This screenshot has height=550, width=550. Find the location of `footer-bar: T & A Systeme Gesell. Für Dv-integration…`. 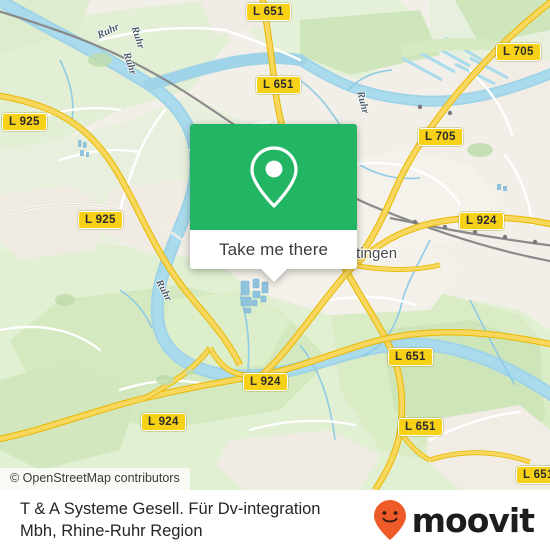

footer-bar: T & A Systeme Gesell. Für Dv-integration… is located at coordinates (275, 520).